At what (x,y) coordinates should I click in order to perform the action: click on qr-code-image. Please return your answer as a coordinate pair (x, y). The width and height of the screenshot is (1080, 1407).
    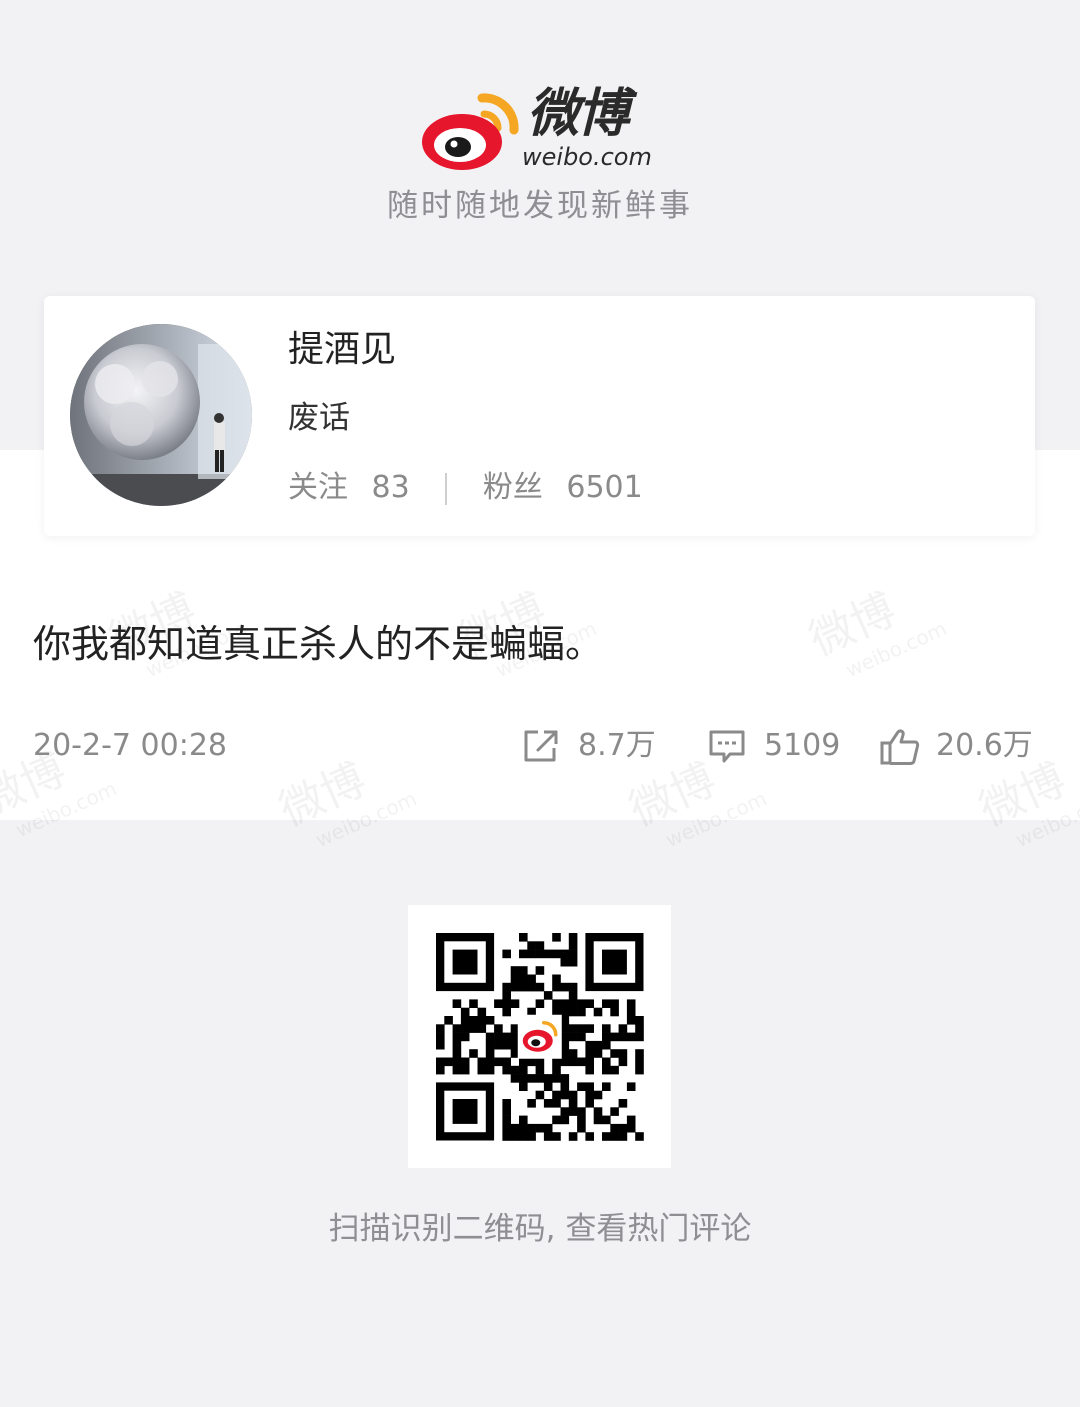
    Looking at the image, I should click on (540, 1037).